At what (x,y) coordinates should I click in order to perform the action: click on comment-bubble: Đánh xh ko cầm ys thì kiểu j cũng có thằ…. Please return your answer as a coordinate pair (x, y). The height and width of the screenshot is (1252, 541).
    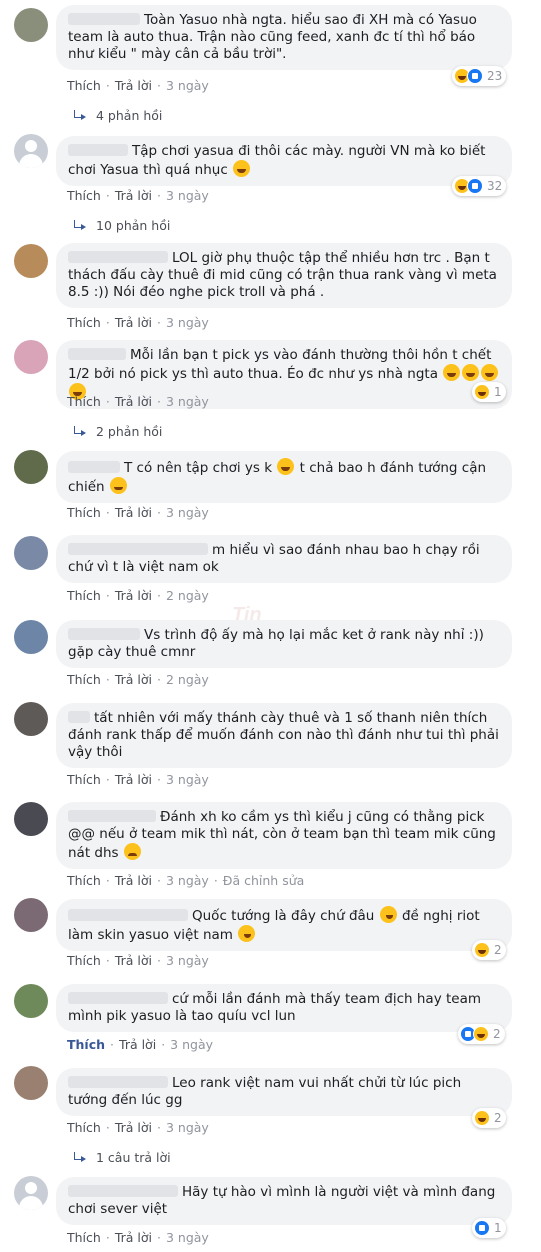
    Looking at the image, I should click on (284, 835).